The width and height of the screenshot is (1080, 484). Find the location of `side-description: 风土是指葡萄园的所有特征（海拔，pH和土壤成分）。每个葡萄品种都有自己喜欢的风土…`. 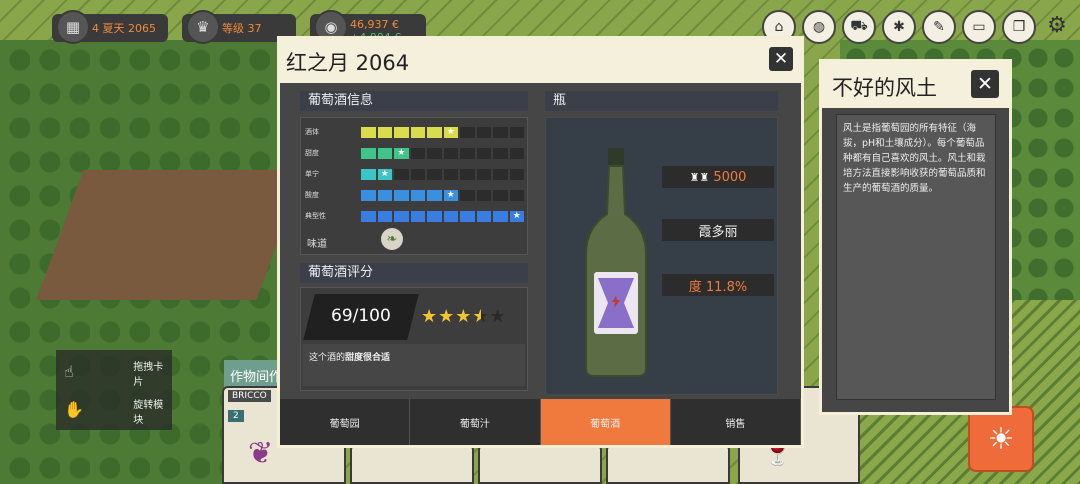

side-description: 风土是指葡萄园的所有特征（海拔，pH和土壤成分）。每个葡萄品种都有自己喜欢的风土… is located at coordinates (916, 257).